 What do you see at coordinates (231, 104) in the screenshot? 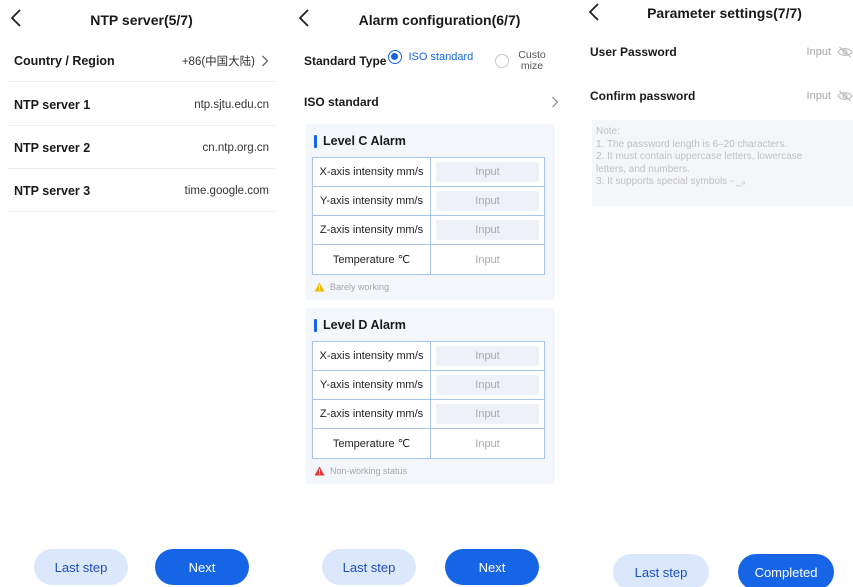
I see `row-value: ntp.sjtu.edu.cn` at bounding box center [231, 104].